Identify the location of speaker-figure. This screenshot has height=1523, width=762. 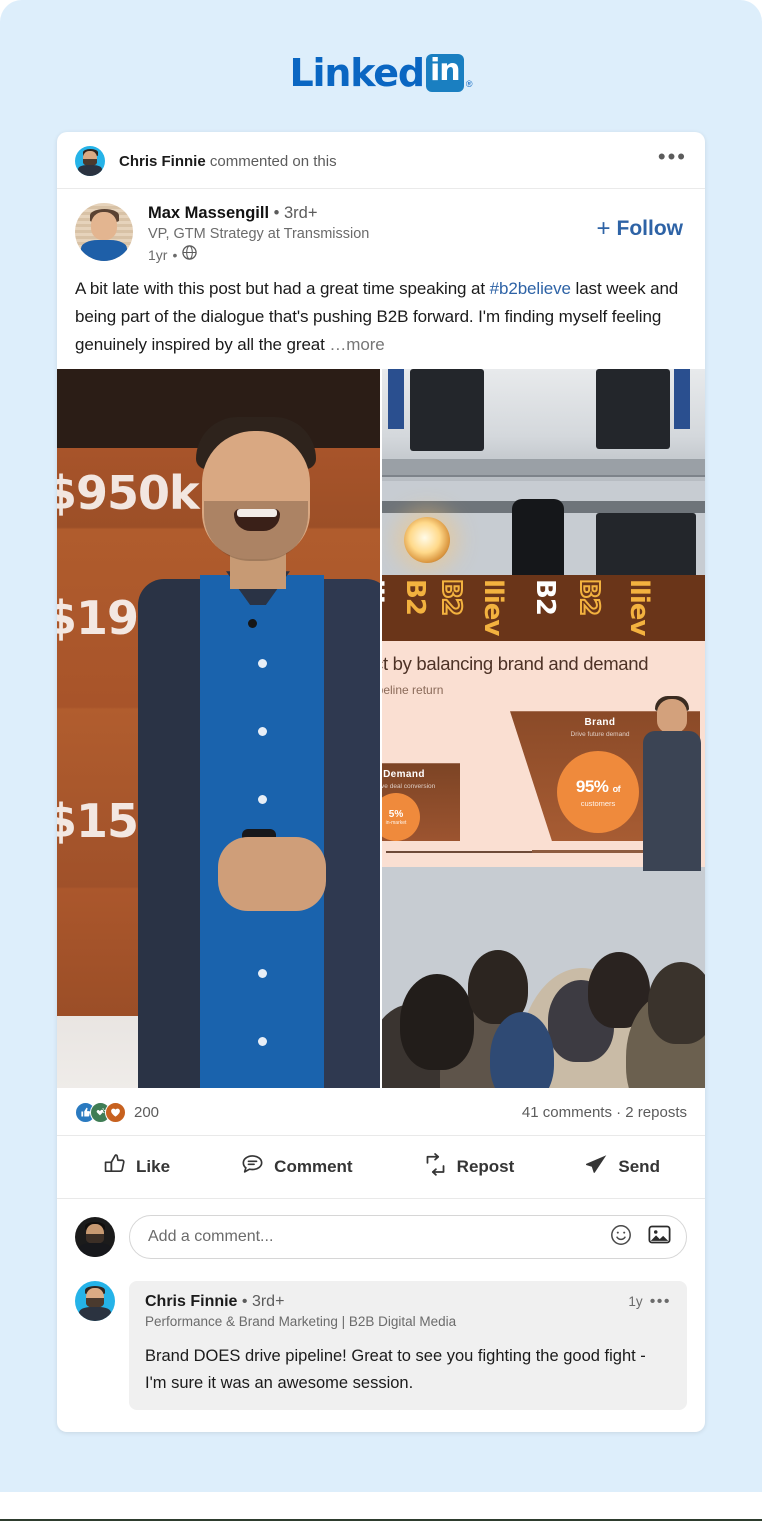
(255, 749).